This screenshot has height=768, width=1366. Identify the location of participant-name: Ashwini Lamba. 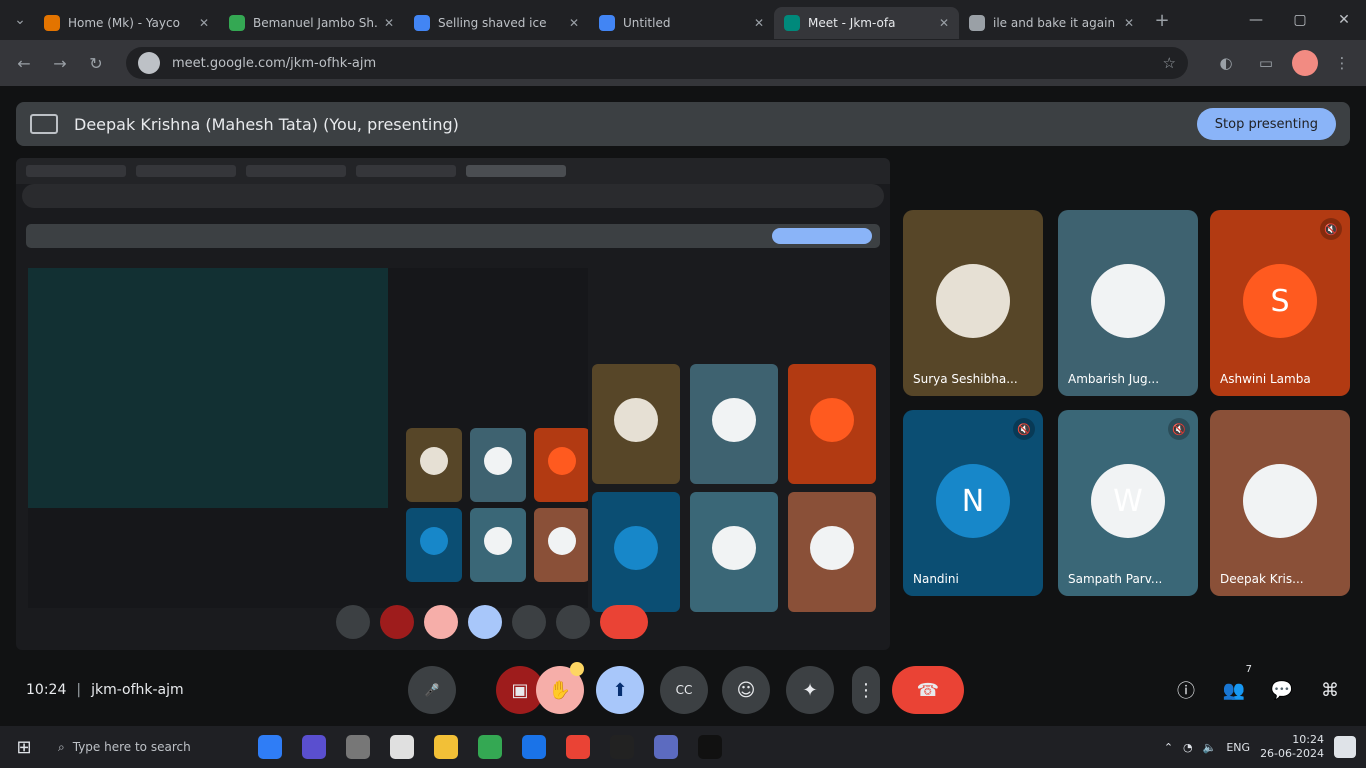
(1265, 379).